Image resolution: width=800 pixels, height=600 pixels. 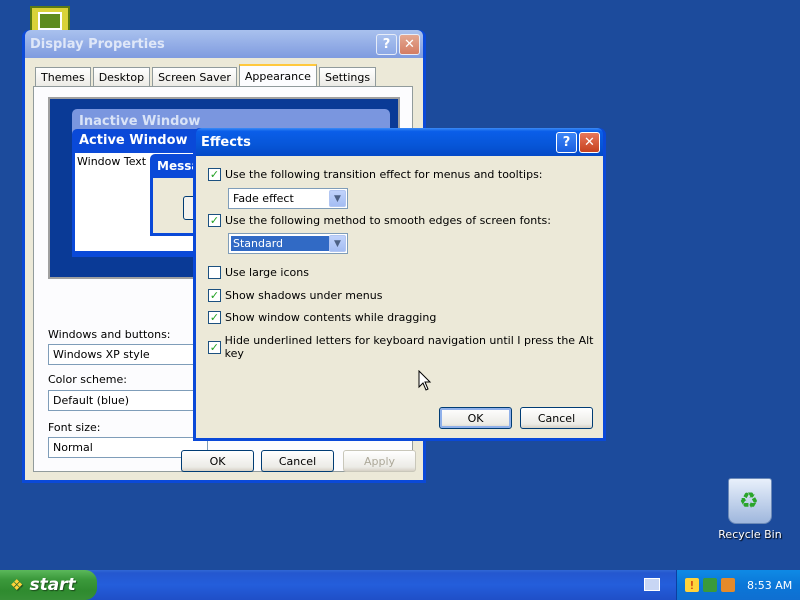 I want to click on option-large-icons: Use large icons, so click(x=258, y=272).